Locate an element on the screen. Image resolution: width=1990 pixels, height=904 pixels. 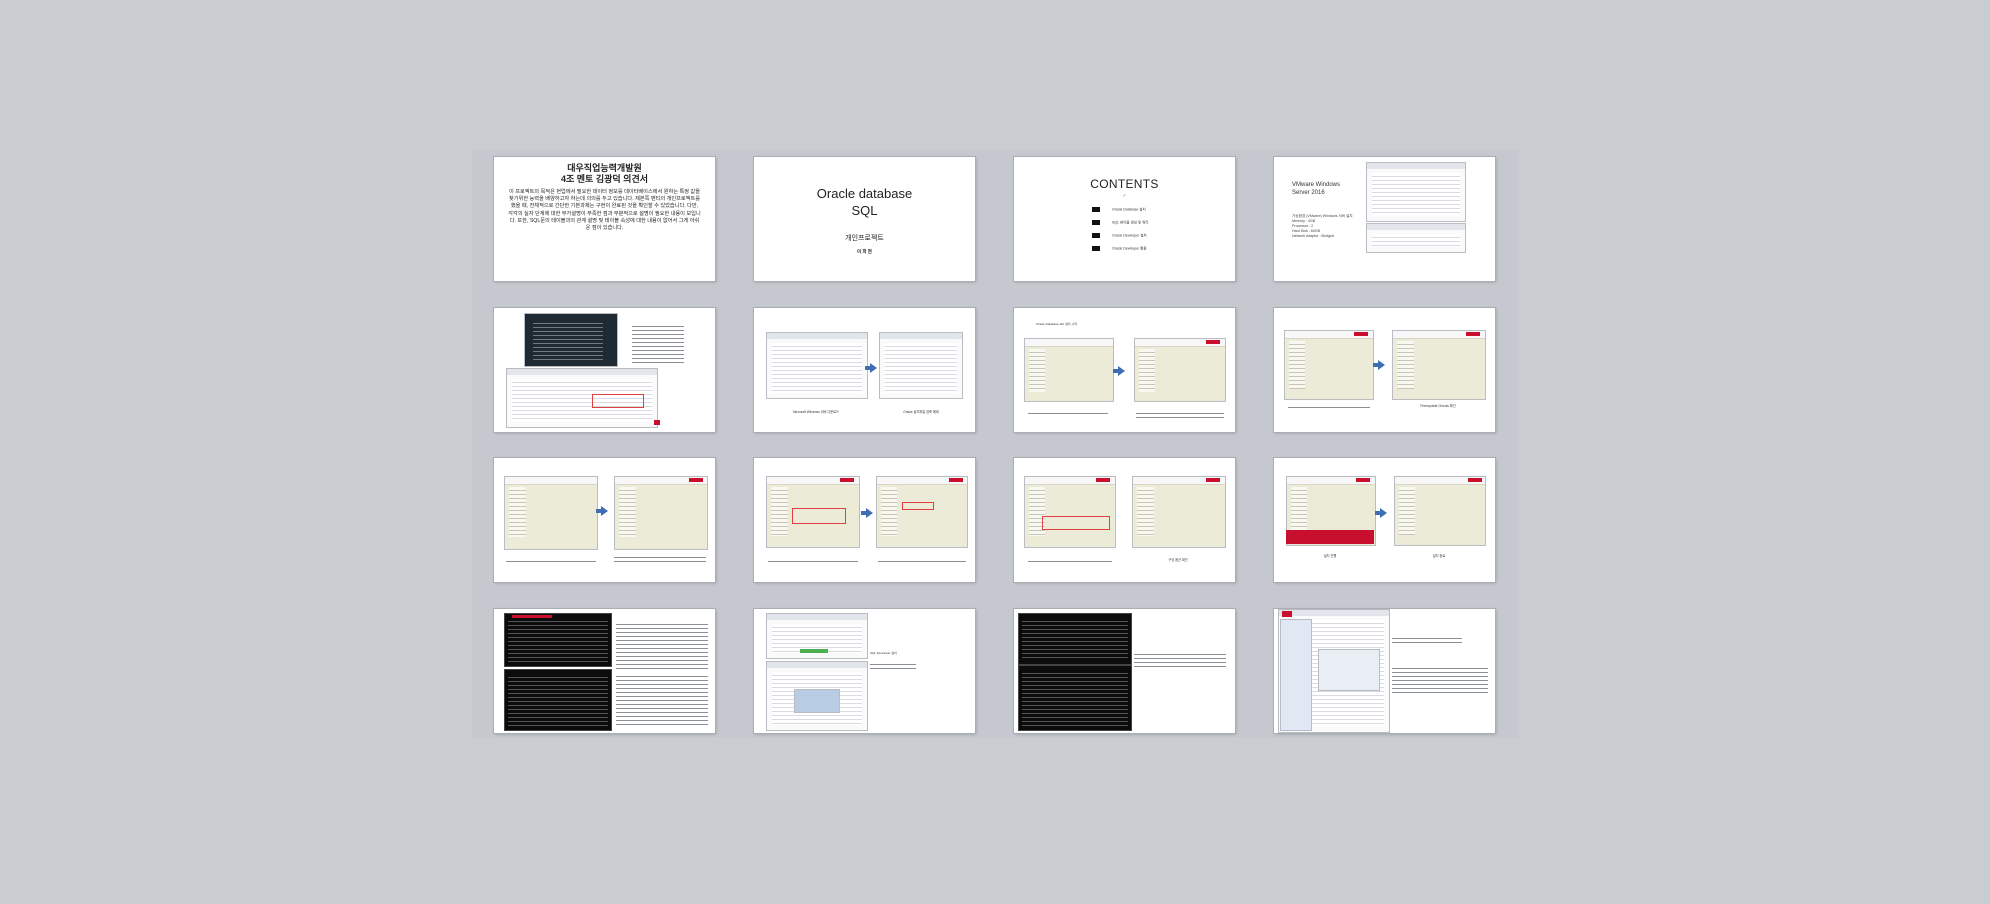
toc-item-3: Oracle Developer 설치 is located at coordinates (1119, 235).